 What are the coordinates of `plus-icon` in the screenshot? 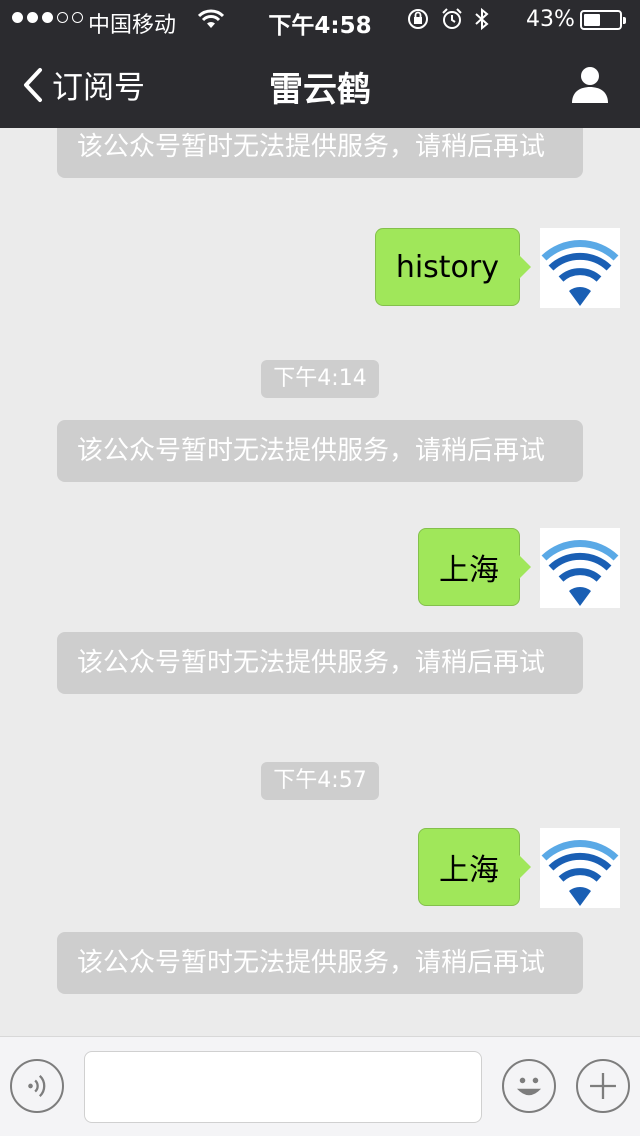 It's located at (603, 1086).